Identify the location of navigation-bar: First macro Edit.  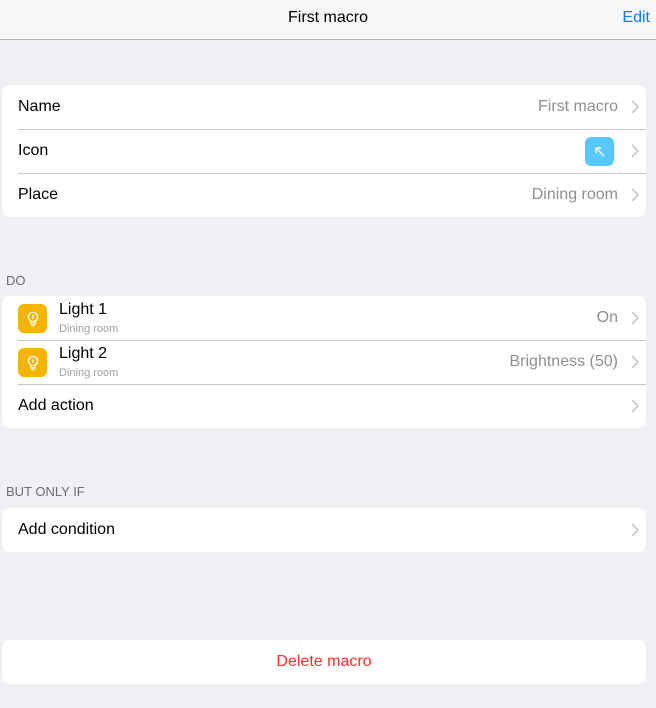
(328, 20).